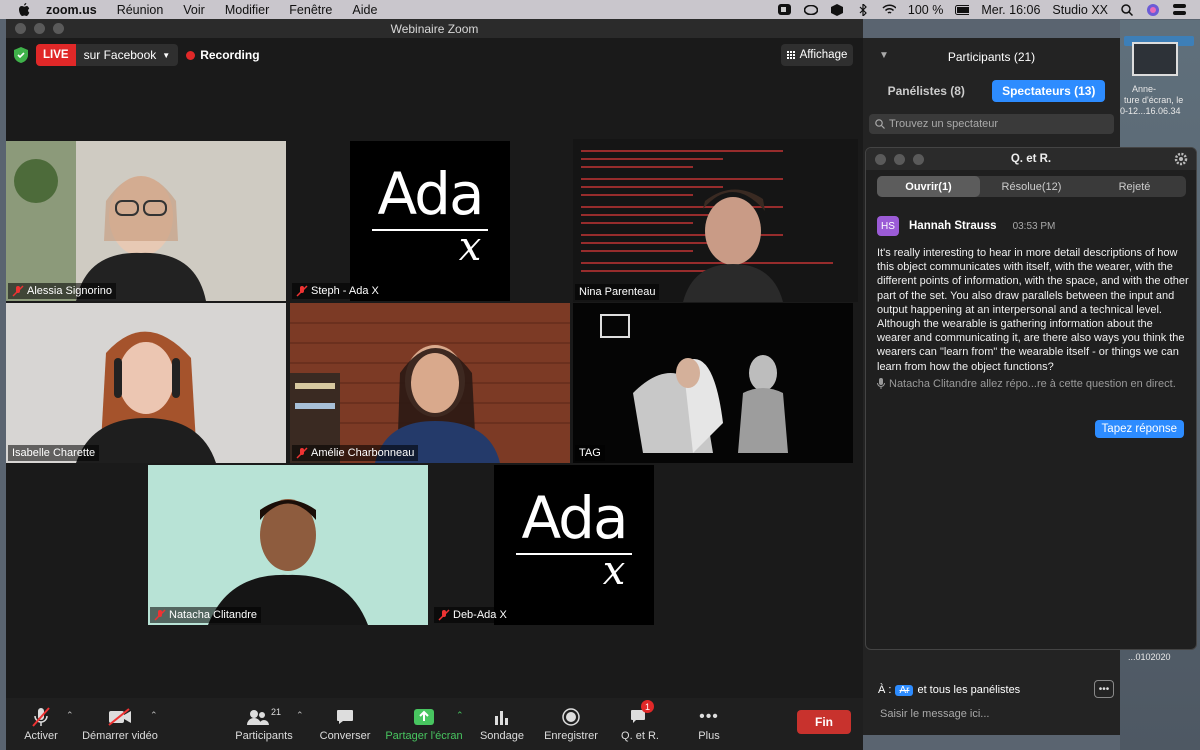  I want to click on menu-app: zoom.us, so click(71, 10).